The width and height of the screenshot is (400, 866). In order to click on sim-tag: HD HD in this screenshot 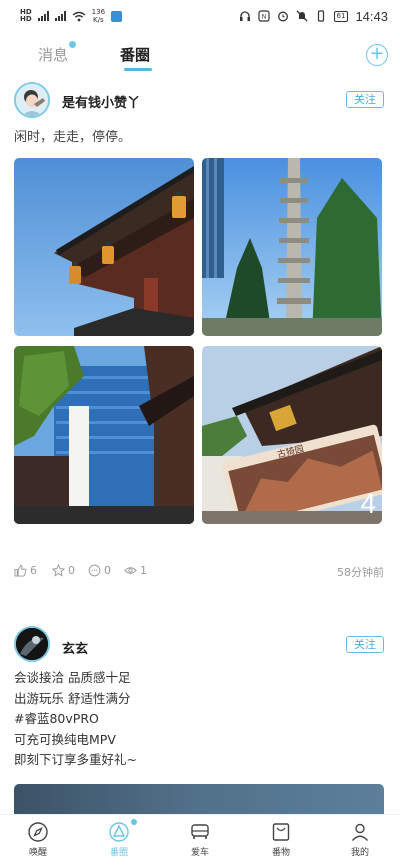, I will do `click(26, 15)`.